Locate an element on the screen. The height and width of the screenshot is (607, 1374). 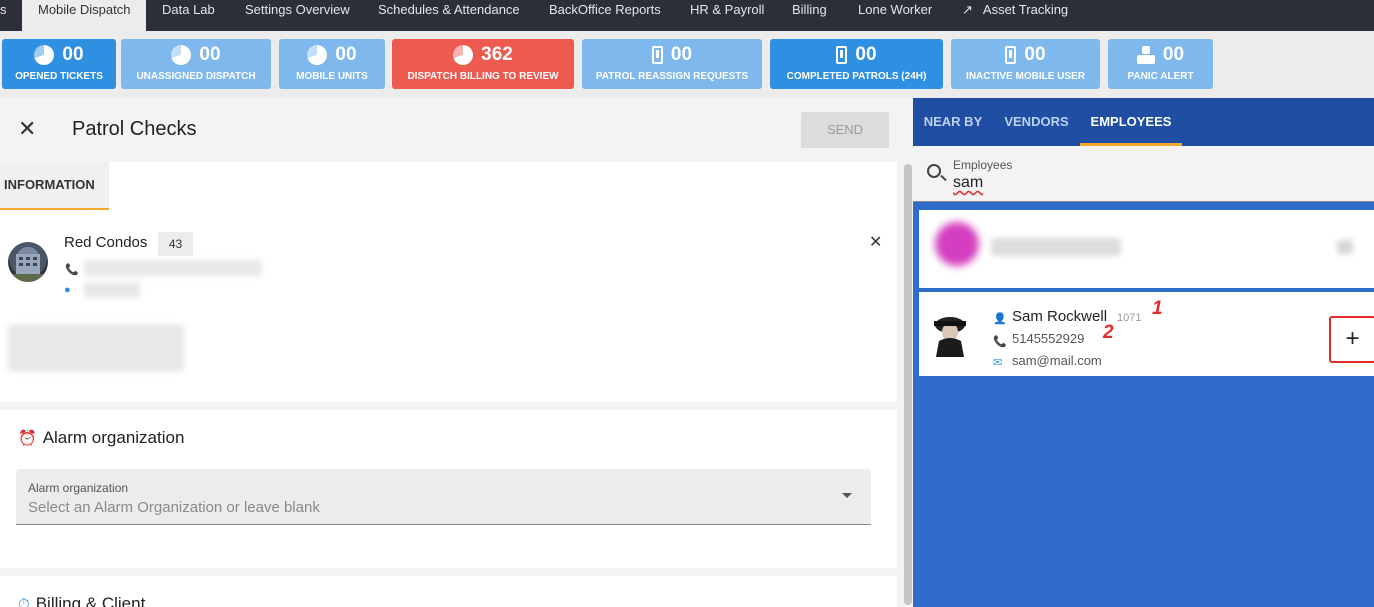
nav-tab-data-lab: Data Lab is located at coordinates (188, 15).